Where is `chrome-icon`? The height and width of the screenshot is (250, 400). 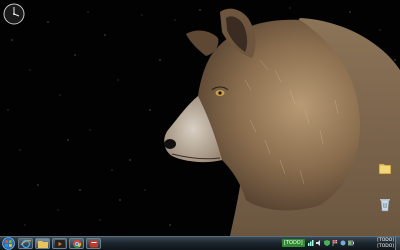
chrome-icon is located at coordinates (77, 244).